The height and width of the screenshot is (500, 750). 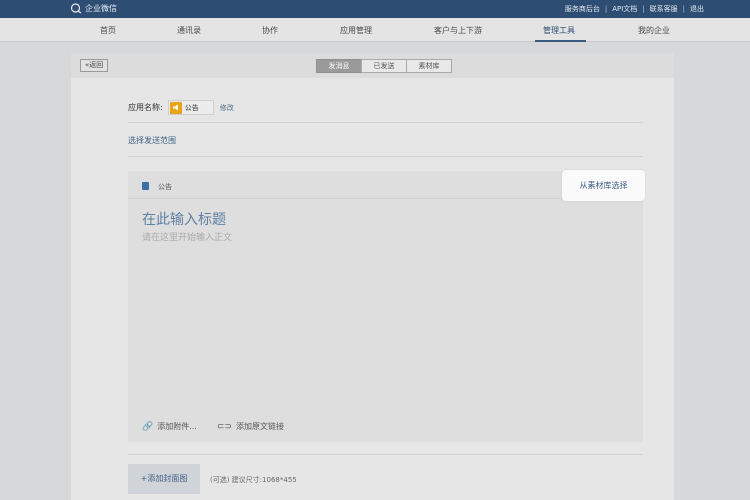 I want to click on editor-footer: 🔗 添加附件... ⊂⊃ 添加原文链接, so click(x=213, y=426).